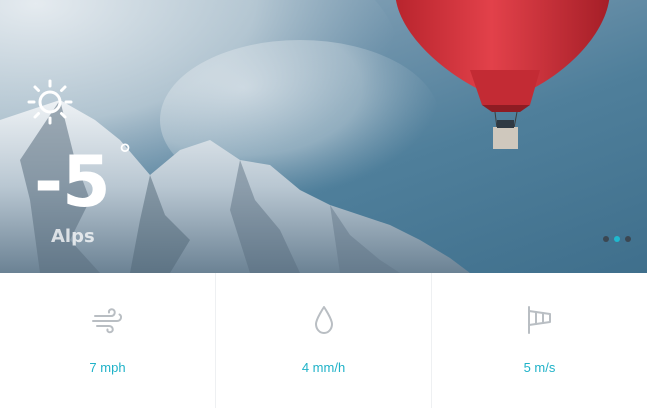  Describe the element at coordinates (323, 320) in the screenshot. I see `drop-icon` at that location.